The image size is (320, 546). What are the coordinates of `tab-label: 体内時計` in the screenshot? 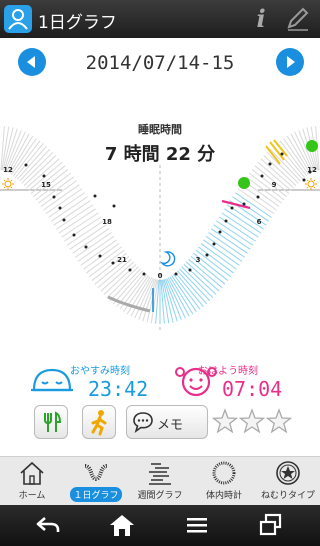 It's located at (223, 496).